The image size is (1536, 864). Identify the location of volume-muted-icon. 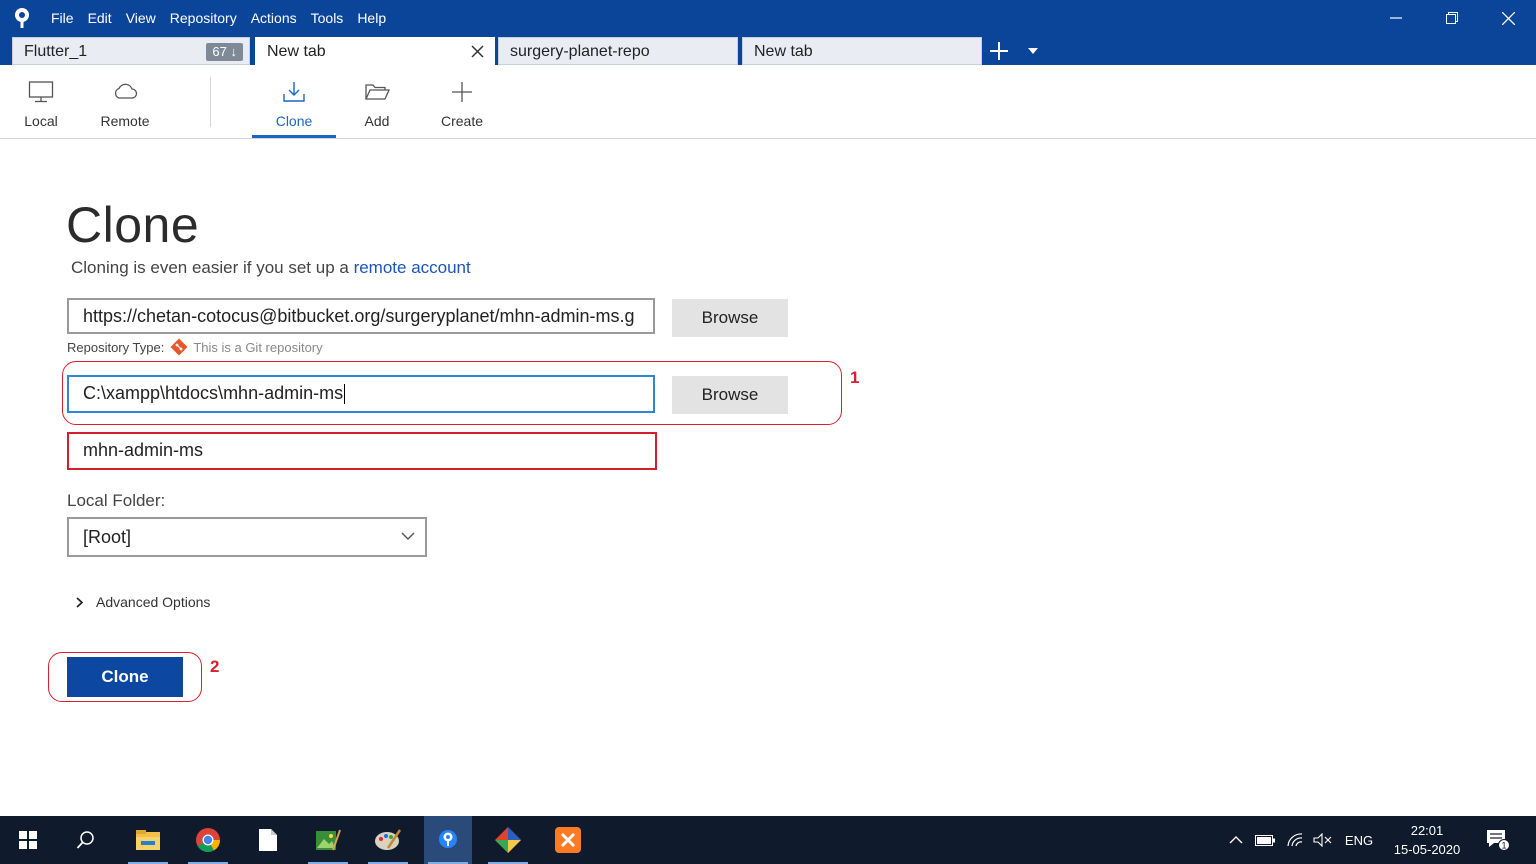
(1322, 840).